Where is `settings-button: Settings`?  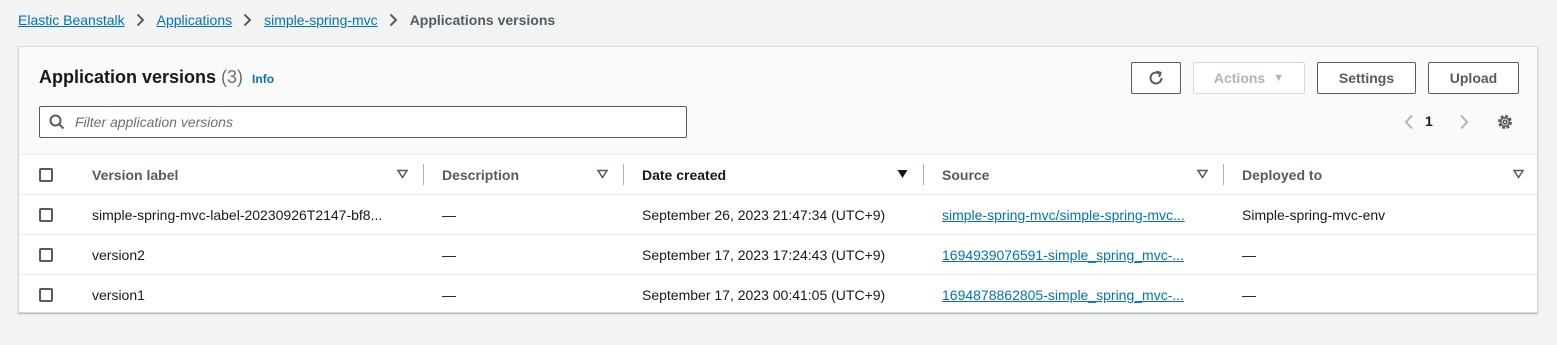
settings-button: Settings is located at coordinates (1366, 78).